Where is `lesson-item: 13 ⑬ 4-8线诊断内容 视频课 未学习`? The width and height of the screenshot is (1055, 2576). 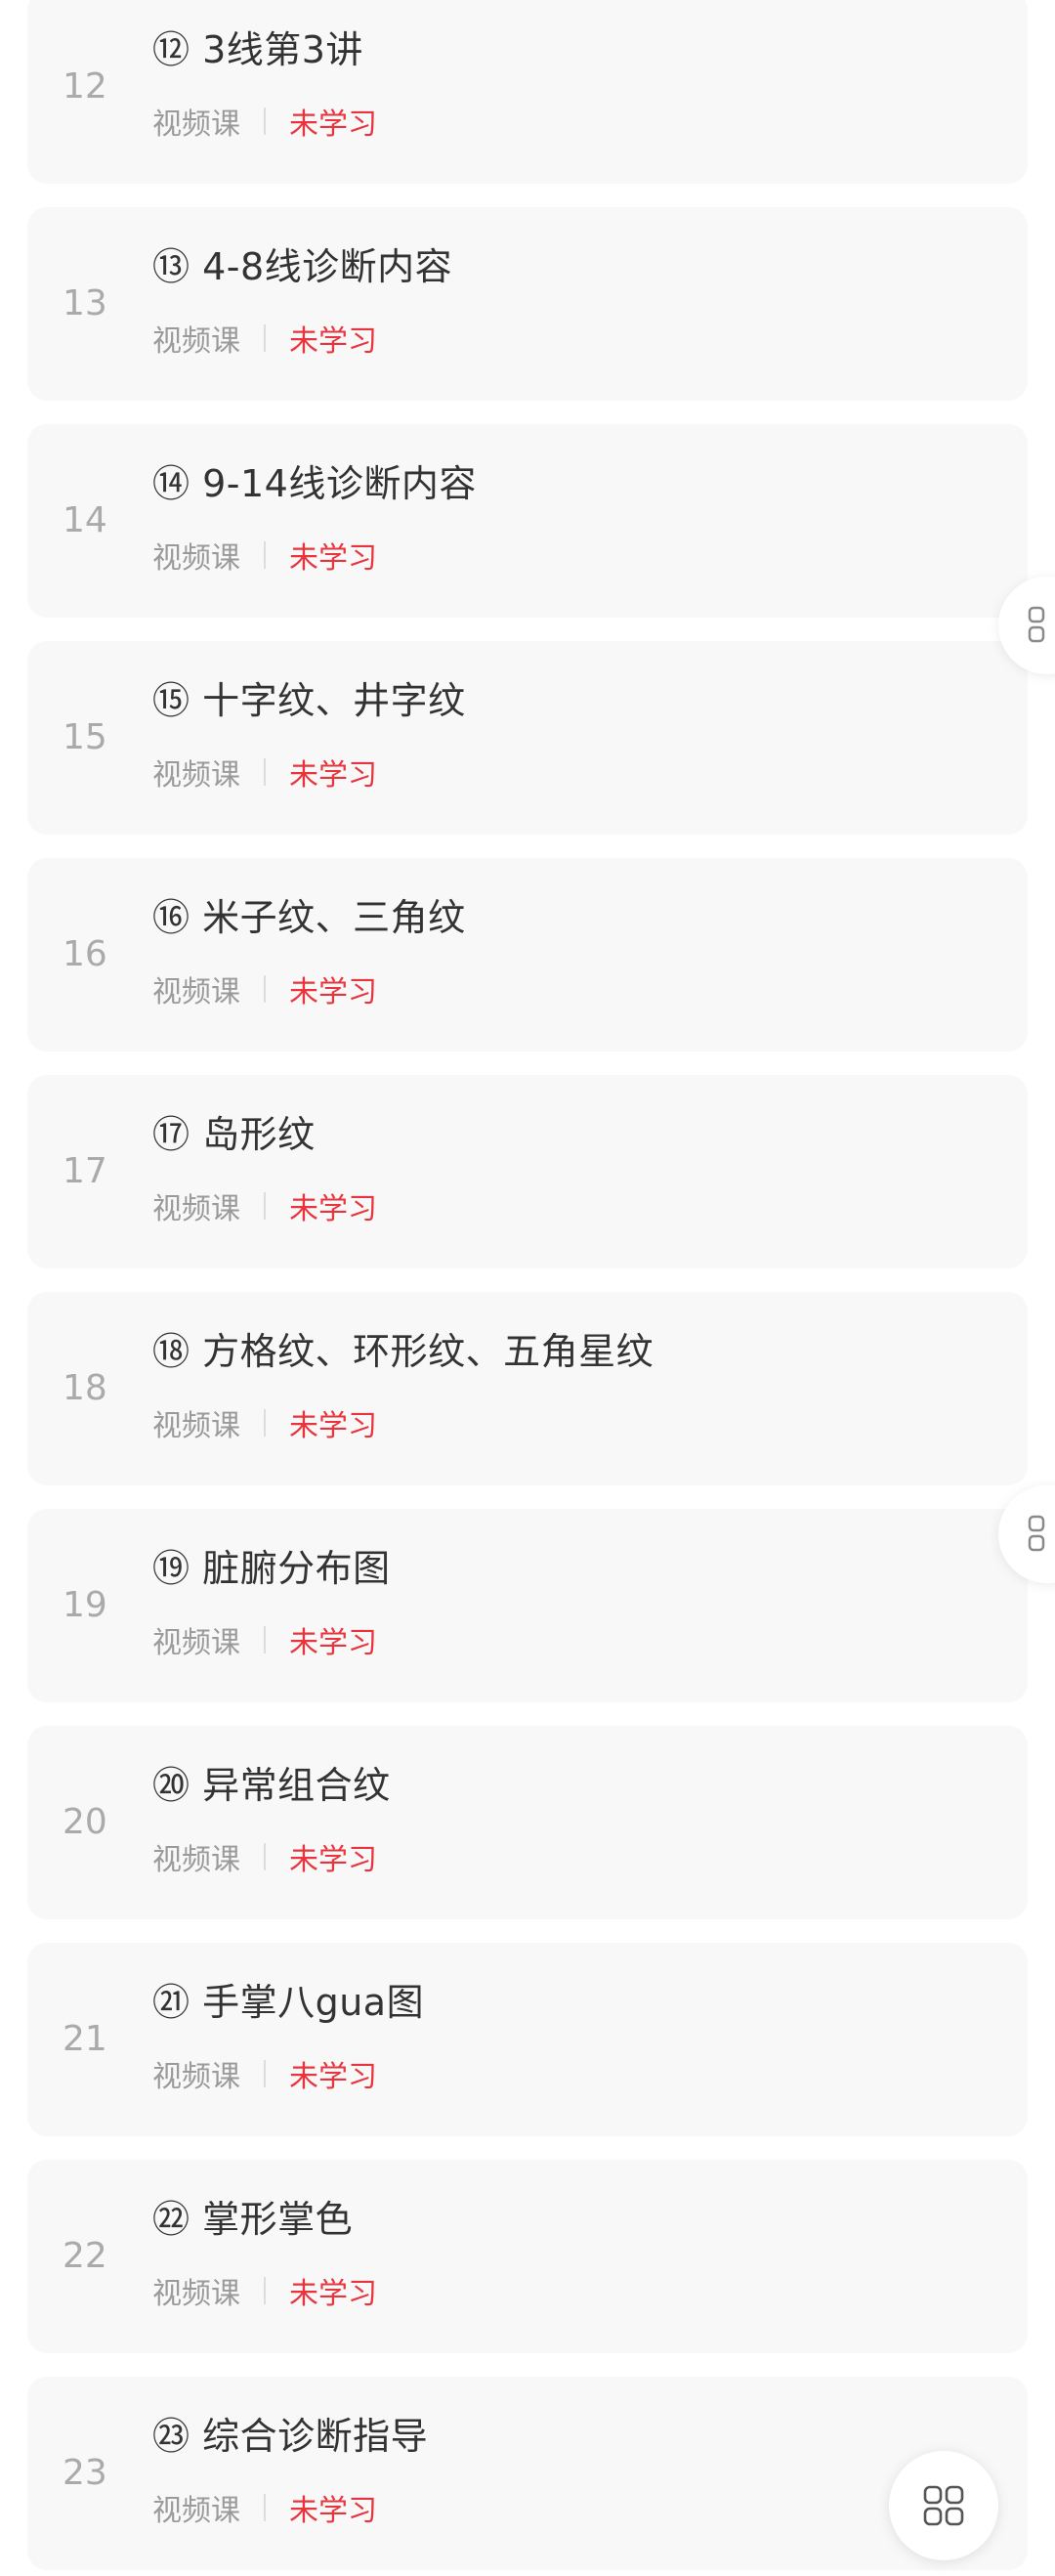
lesson-item: 13 ⑬ 4-8线诊断内容 视频课 未学习 is located at coordinates (527, 304).